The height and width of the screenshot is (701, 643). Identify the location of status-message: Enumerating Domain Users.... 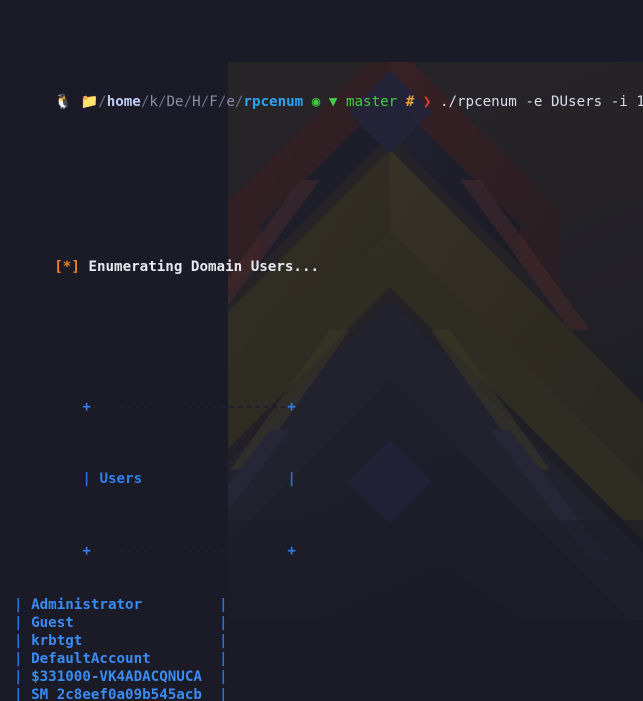
(204, 267).